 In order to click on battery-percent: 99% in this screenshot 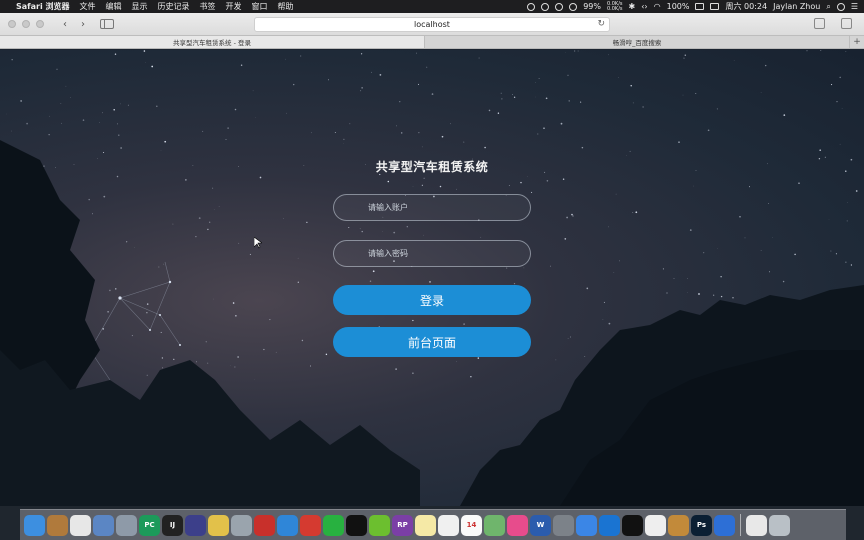, I will do `click(592, 6)`.